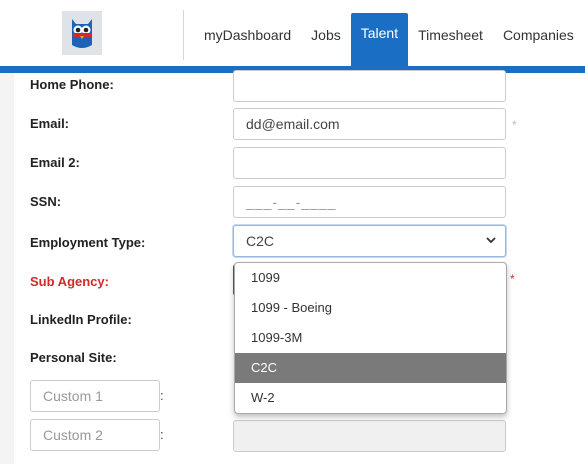  What do you see at coordinates (369, 163) in the screenshot?
I see `email2-input` at bounding box center [369, 163].